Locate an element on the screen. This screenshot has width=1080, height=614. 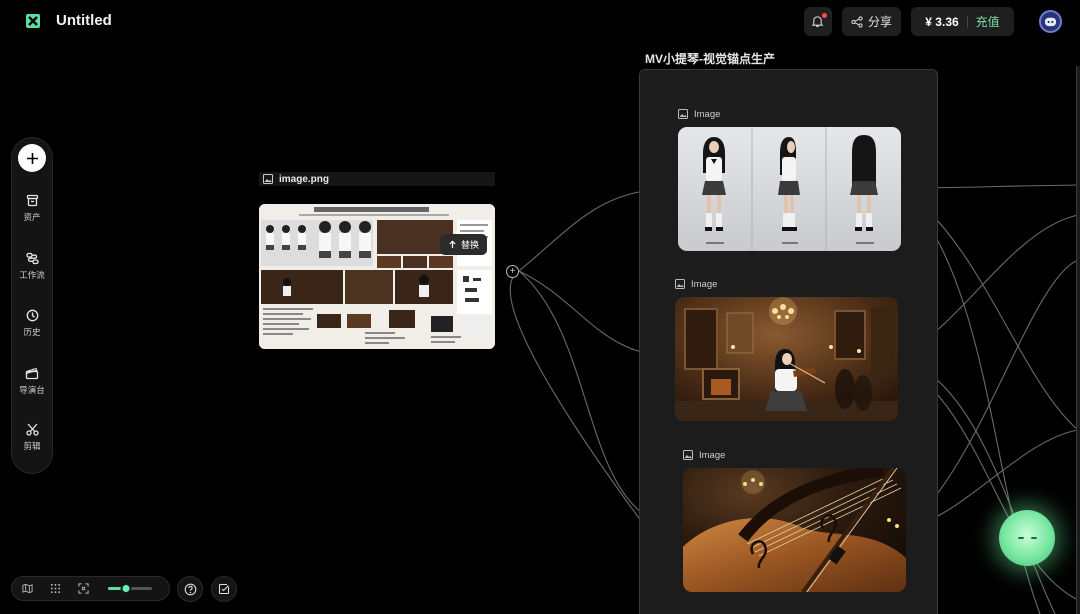
workflow-icon is located at coordinates (32, 258).